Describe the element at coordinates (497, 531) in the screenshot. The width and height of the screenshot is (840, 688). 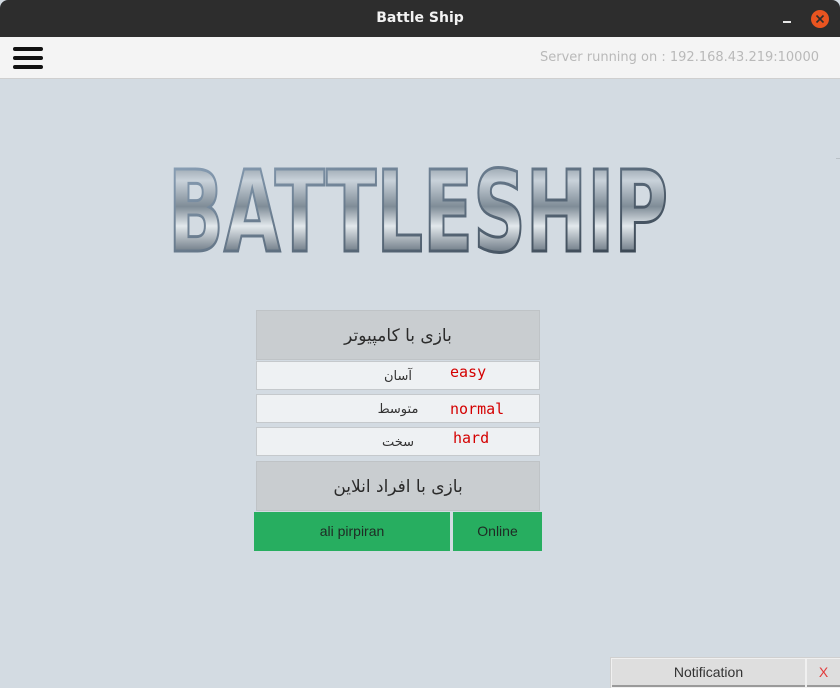
I see `online-user-status: Online` at that location.